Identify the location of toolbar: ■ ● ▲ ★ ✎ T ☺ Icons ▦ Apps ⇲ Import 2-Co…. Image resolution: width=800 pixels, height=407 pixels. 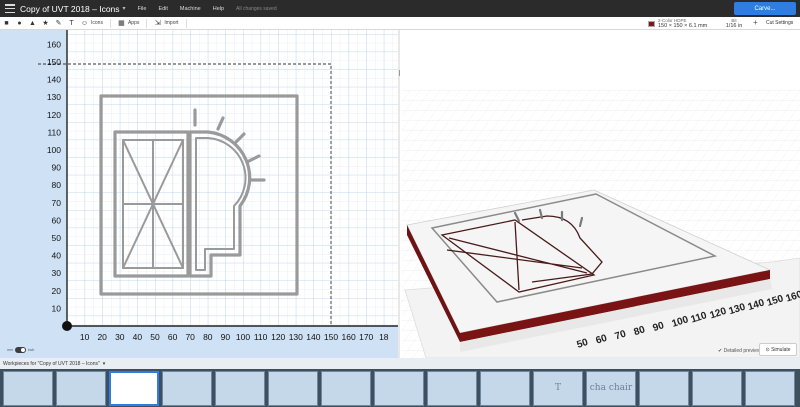
(400, 23).